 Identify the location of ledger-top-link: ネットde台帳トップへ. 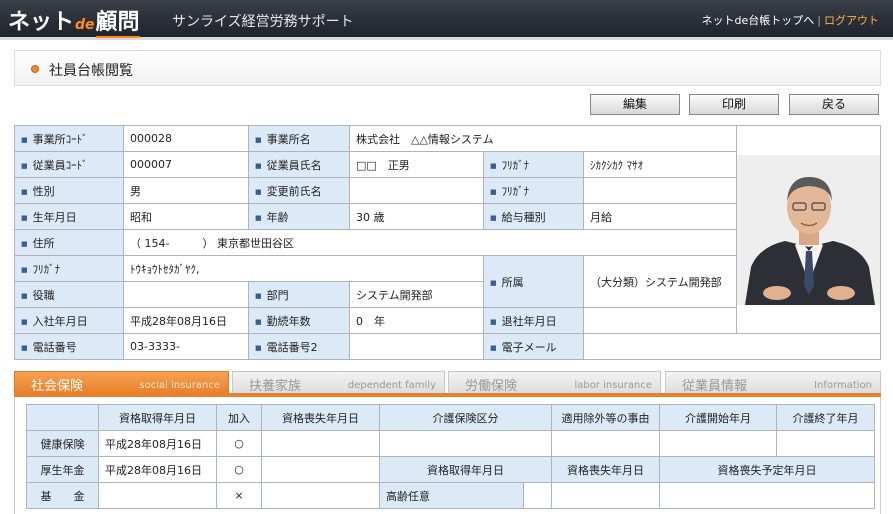
(758, 20).